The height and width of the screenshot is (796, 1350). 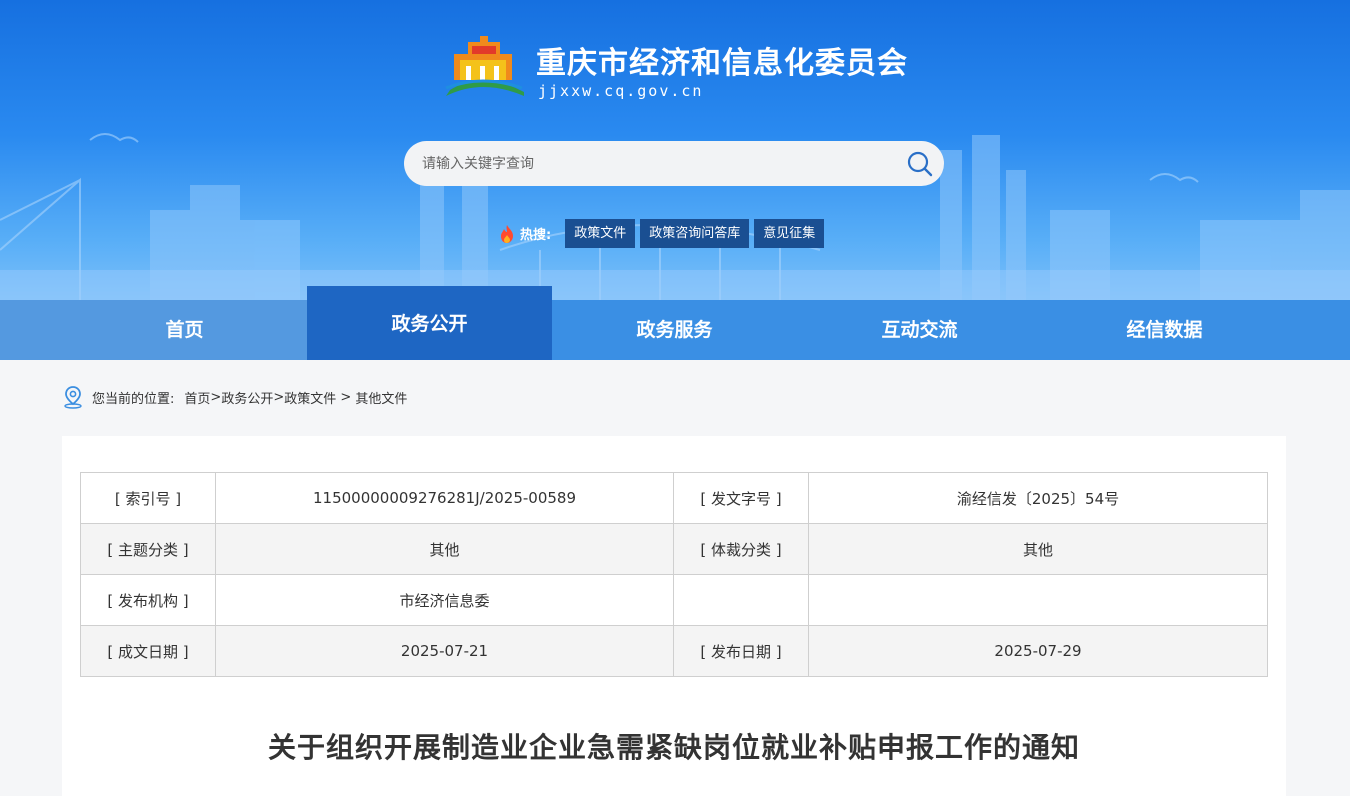 I want to click on meta-value-index-number: 11500000009276281J/2025-00589, so click(x=444, y=498).